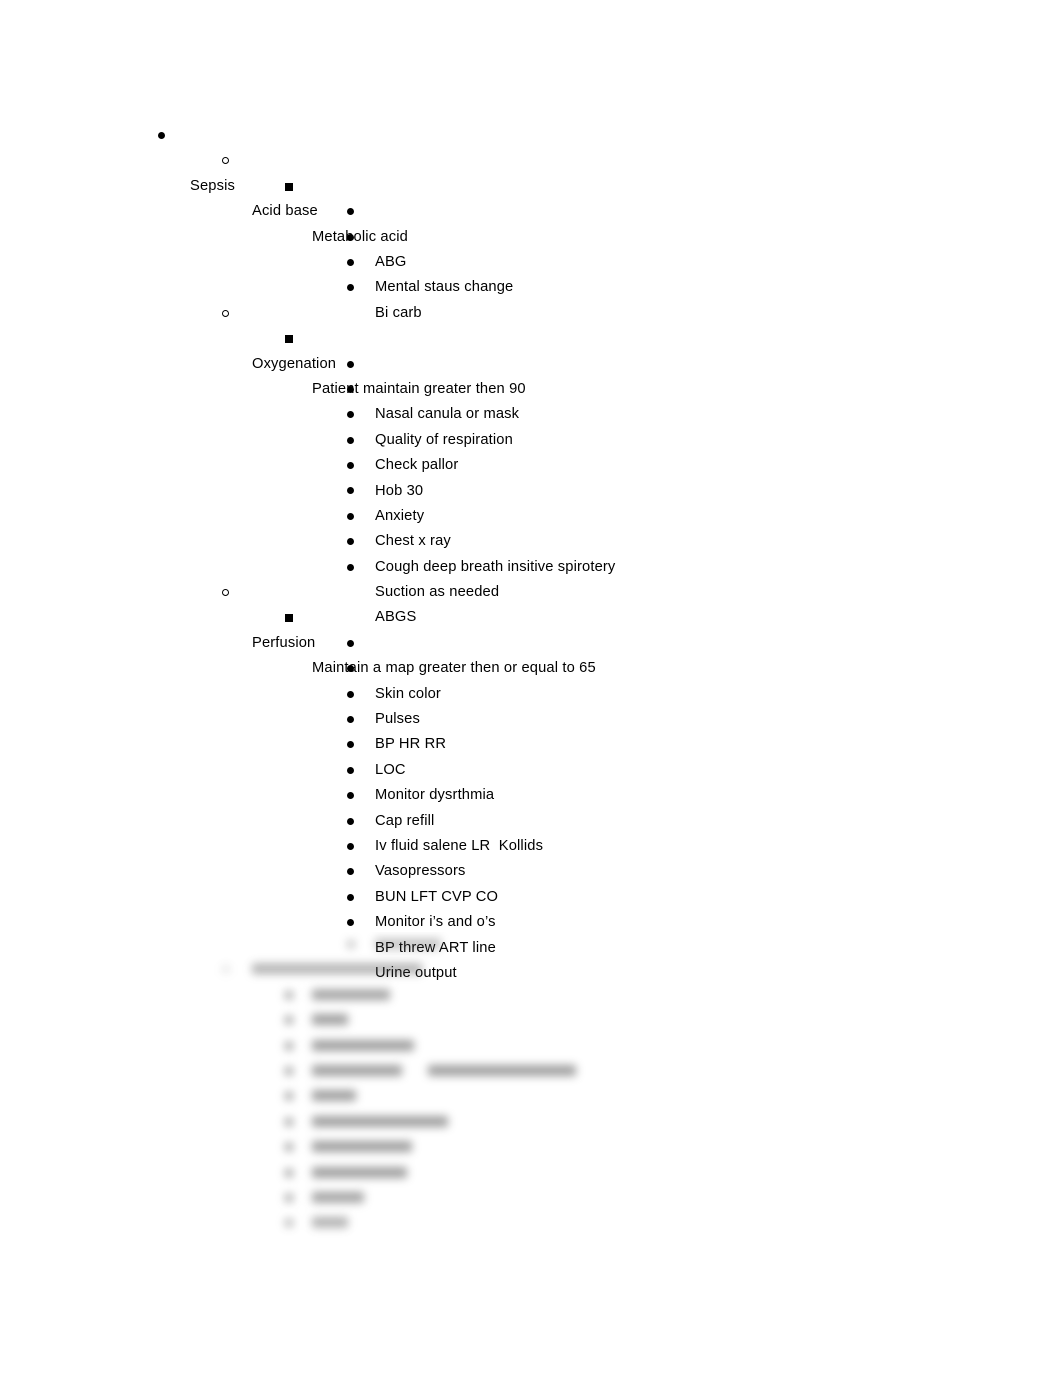 The height and width of the screenshot is (1377, 1062). I want to click on outline-item-empty, so click(531, 287).